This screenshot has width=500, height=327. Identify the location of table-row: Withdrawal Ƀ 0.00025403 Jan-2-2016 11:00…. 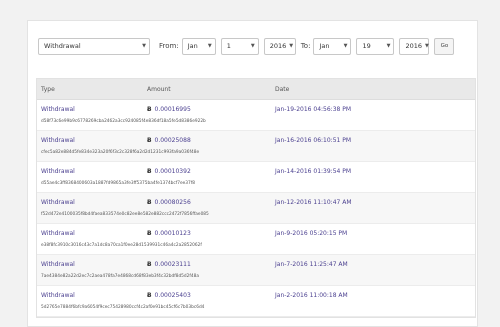
(256, 301).